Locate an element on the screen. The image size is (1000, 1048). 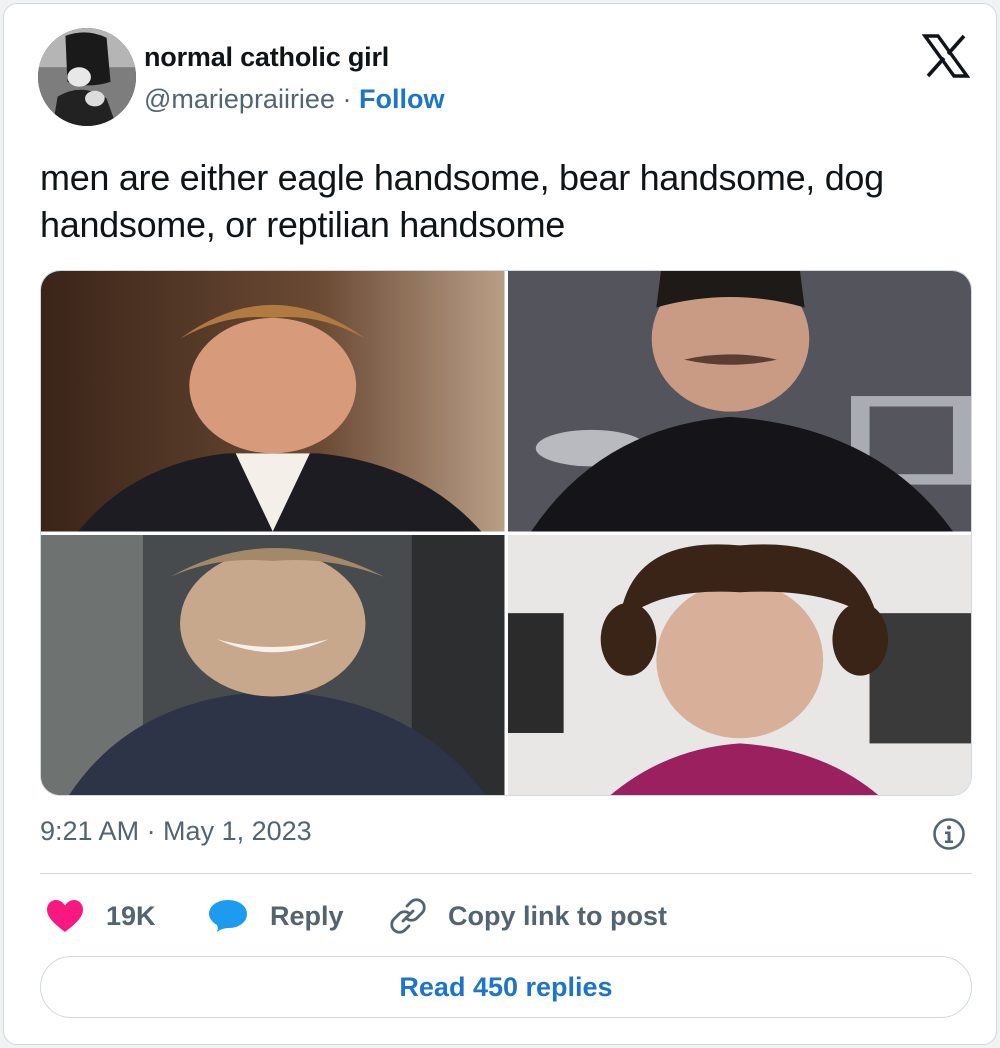
photo-top-left is located at coordinates (273, 401).